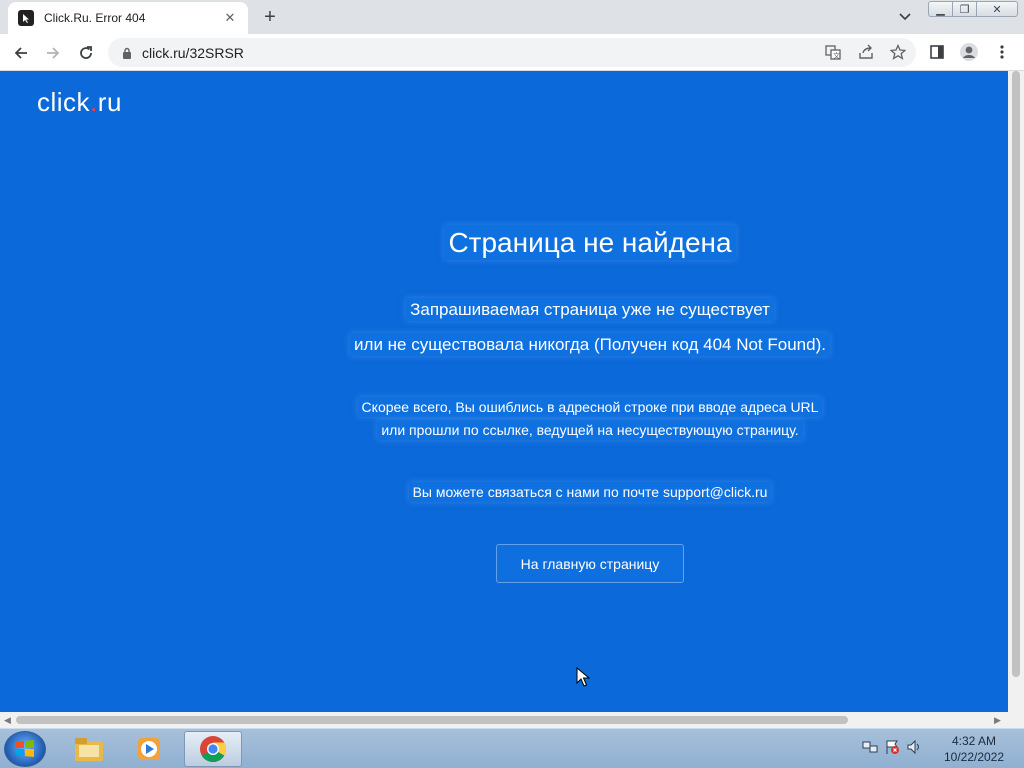 The width and height of the screenshot is (1024, 768). I want to click on scrollbar-corner, so click(1016, 720).